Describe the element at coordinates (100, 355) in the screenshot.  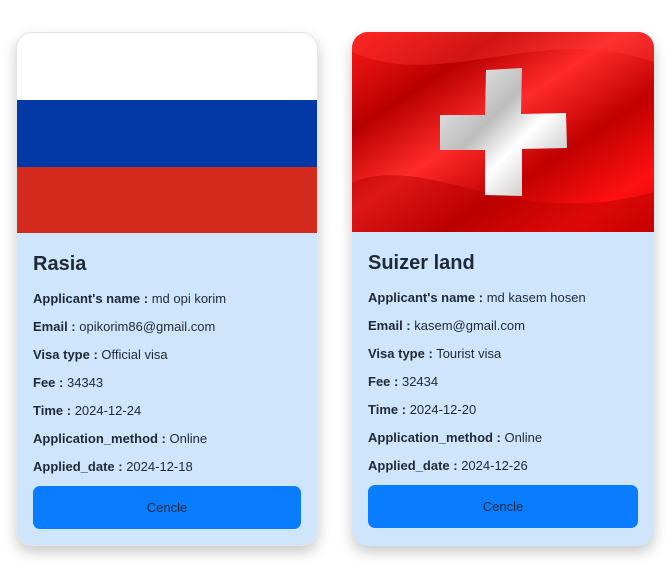
I see `visa-type-row: Visa type : Official visa` at that location.